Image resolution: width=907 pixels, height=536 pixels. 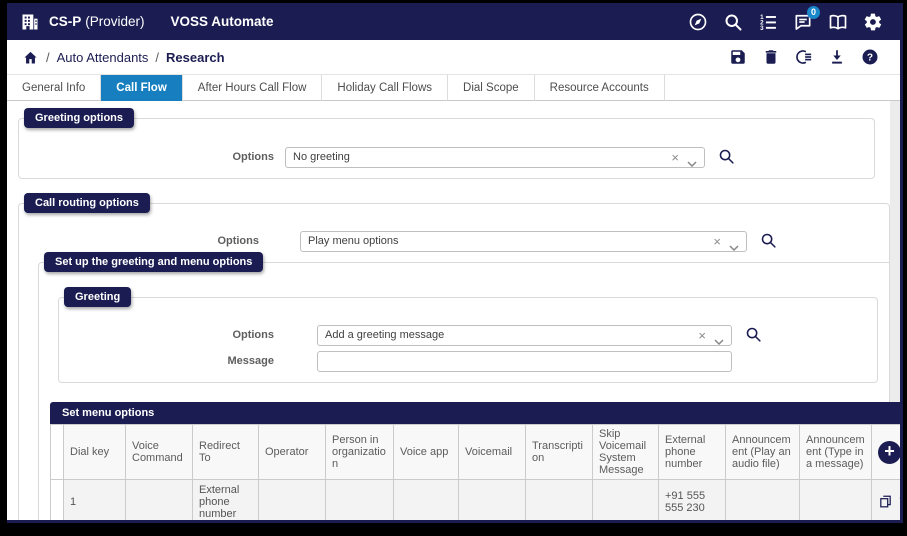 I want to click on save-icon, so click(x=738, y=57).